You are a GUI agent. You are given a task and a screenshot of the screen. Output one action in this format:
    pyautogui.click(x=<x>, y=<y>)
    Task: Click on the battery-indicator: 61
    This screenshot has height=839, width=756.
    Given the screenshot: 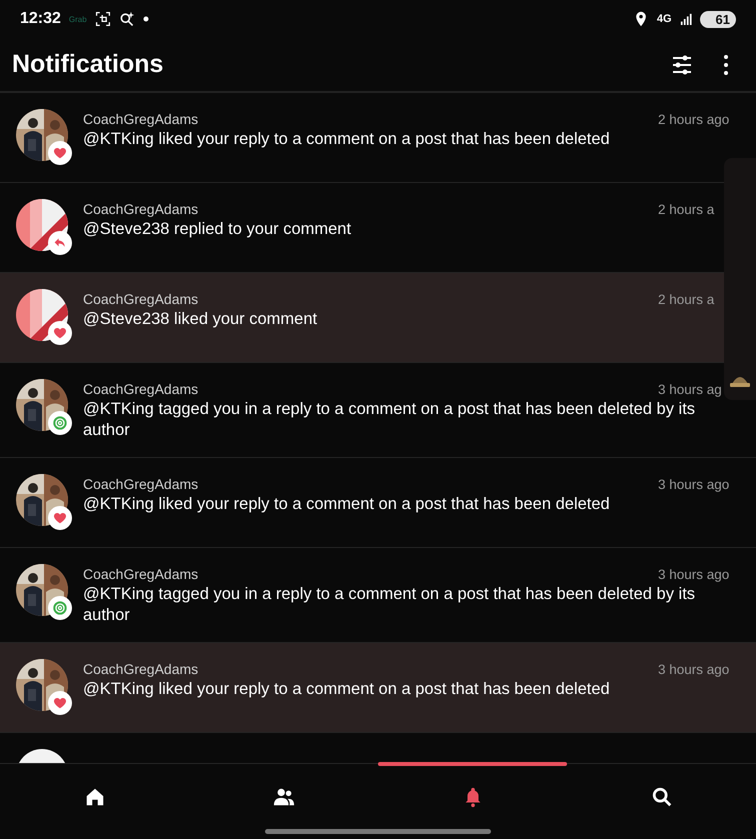 What is the action you would take?
    pyautogui.click(x=718, y=19)
    